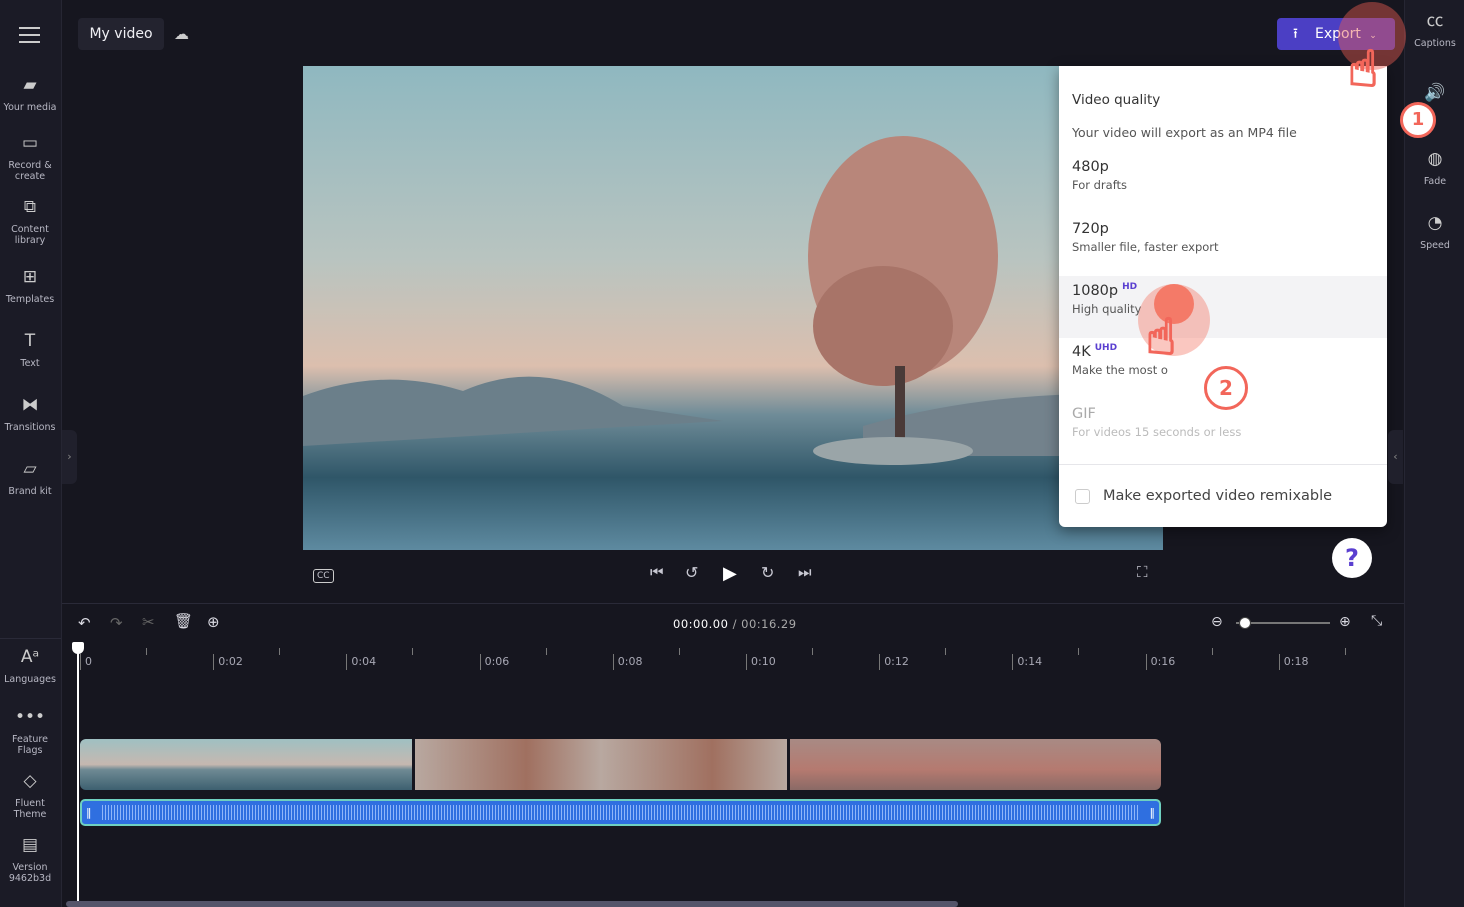  Describe the element at coordinates (30, 158) in the screenshot. I see `nav-item-1: ▭ Record & create` at that location.